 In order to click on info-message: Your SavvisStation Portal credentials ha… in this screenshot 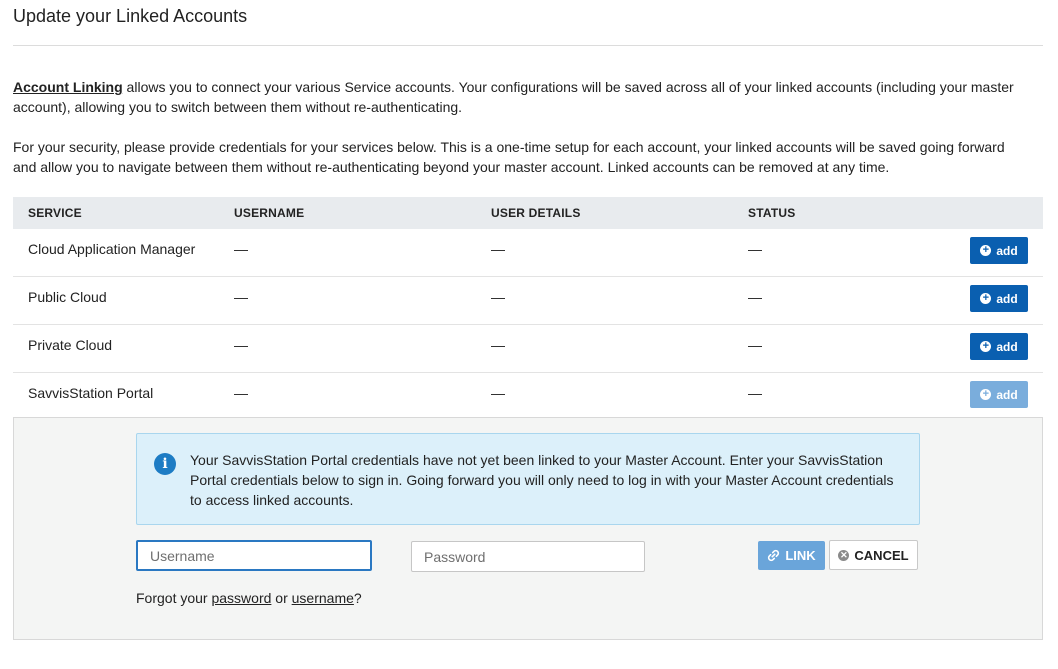, I will do `click(542, 480)`.